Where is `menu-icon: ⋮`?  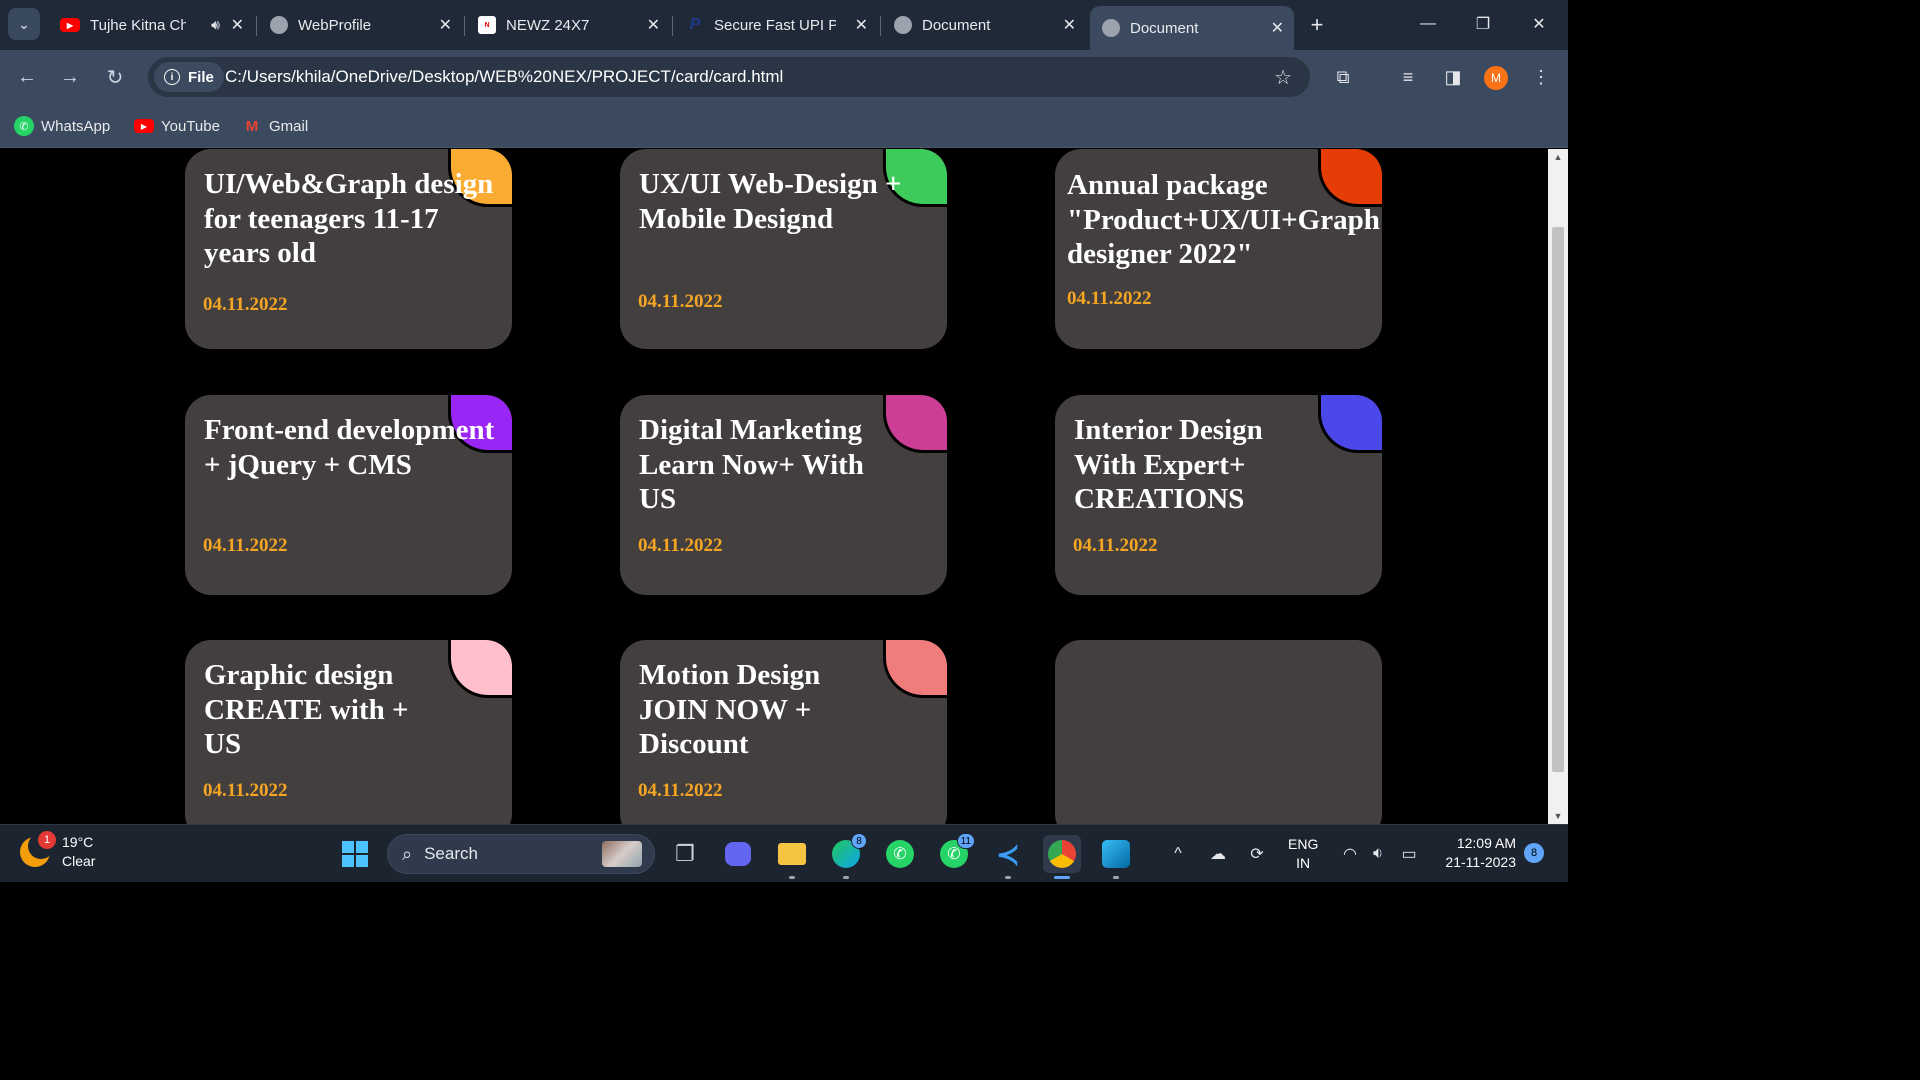
menu-icon: ⋮ is located at coordinates (1541, 77).